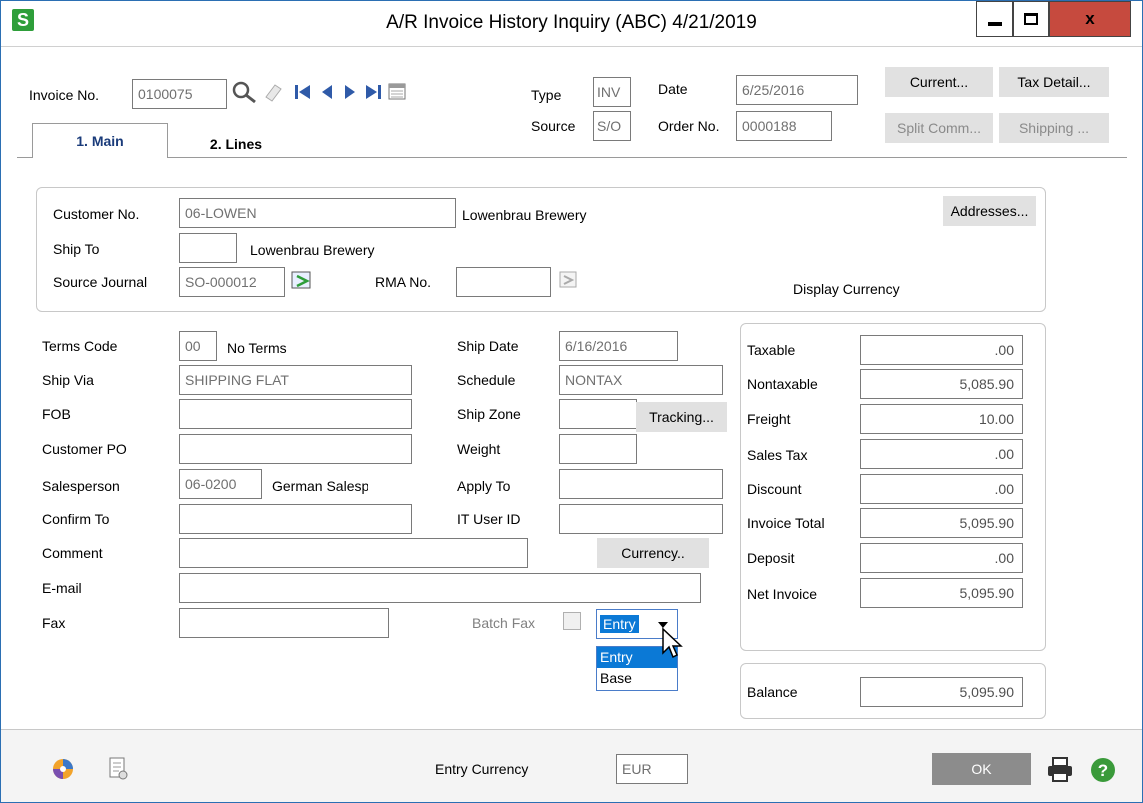 The height and width of the screenshot is (803, 1143). I want to click on comment-field, so click(353, 553).